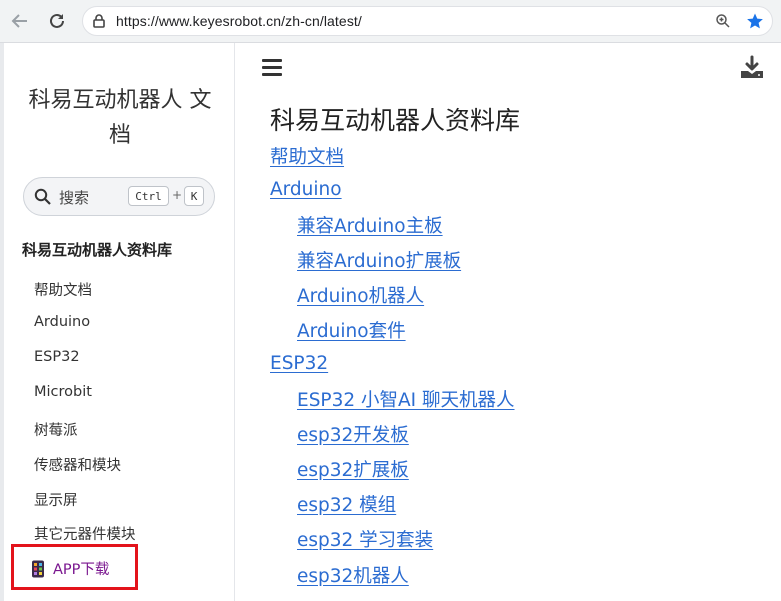 This screenshot has width=781, height=601. Describe the element at coordinates (272, 74) in the screenshot. I see `menu-bar-bottom` at that location.